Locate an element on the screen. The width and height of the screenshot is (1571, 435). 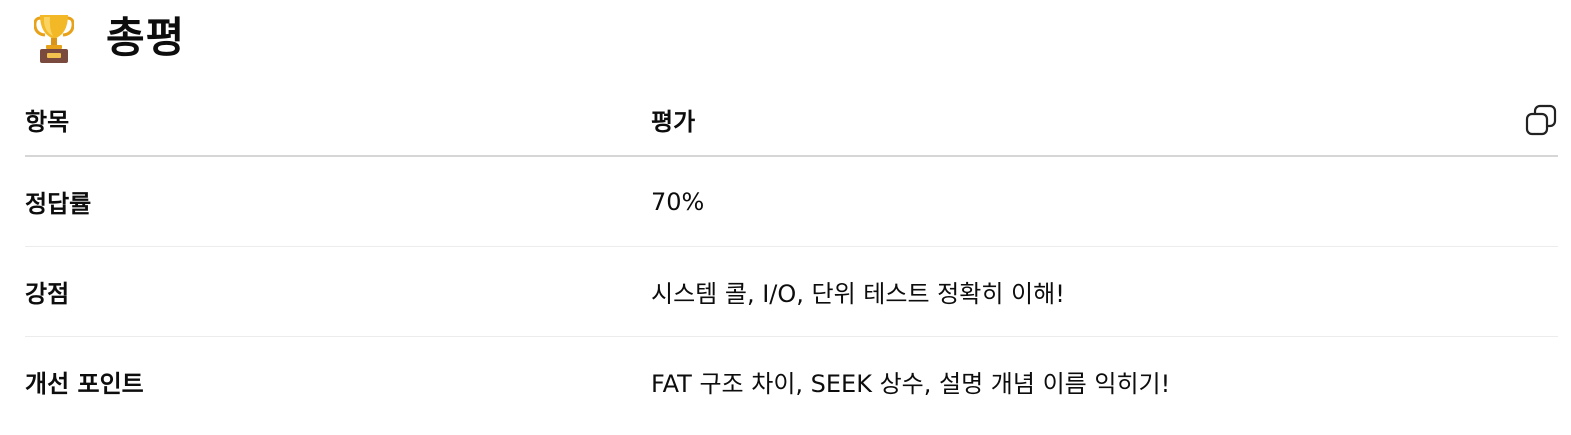
copy-table-button is located at coordinates (1541, 120).